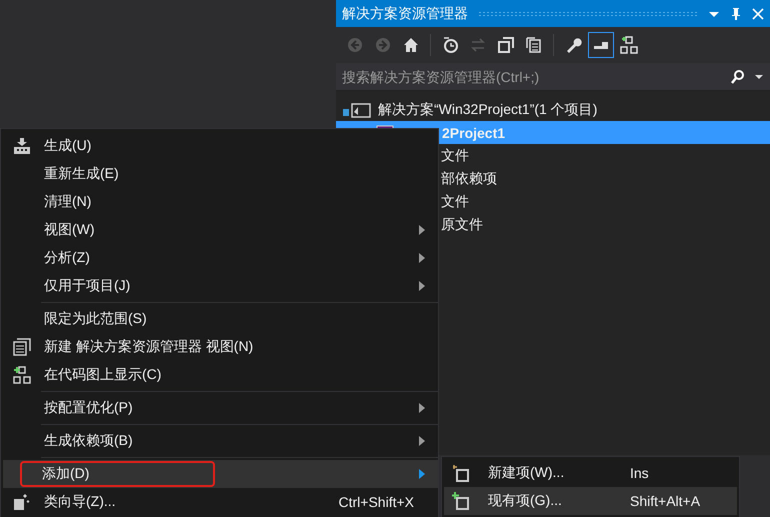  Describe the element at coordinates (22, 347) in the screenshot. I see `new-view-icon` at that location.